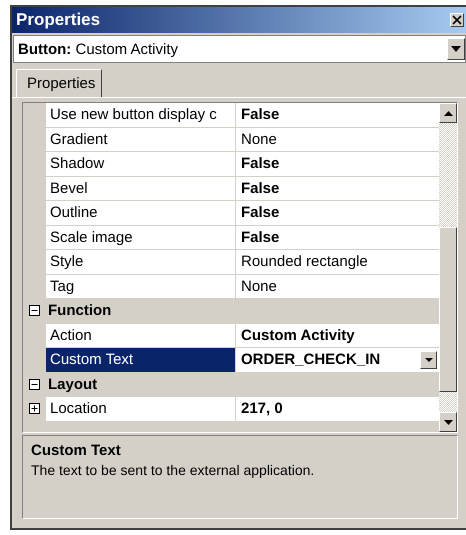  I want to click on up-arrow-icon, so click(448, 113).